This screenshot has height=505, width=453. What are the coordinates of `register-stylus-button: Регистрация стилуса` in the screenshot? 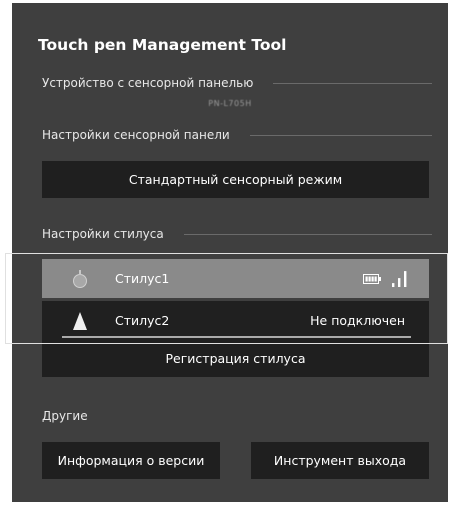 It's located at (235, 358).